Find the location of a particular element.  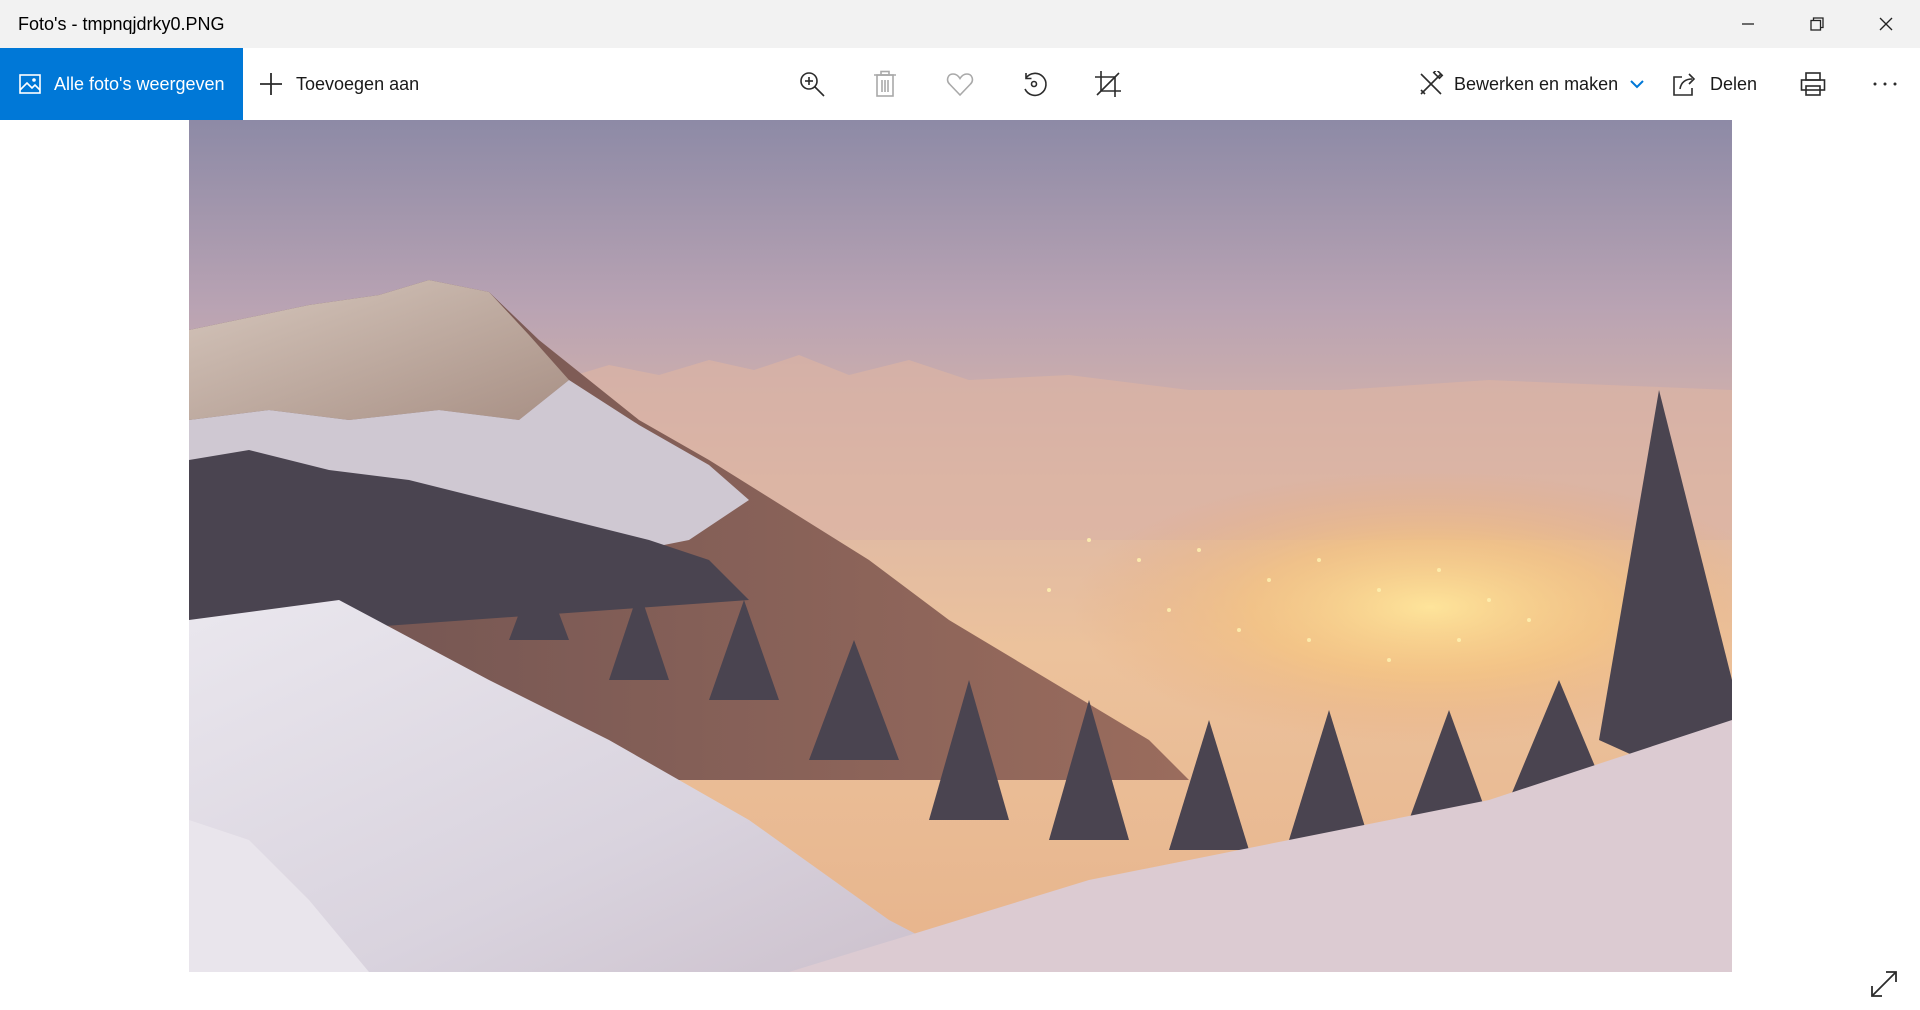

crop-icon is located at coordinates (1108, 84).